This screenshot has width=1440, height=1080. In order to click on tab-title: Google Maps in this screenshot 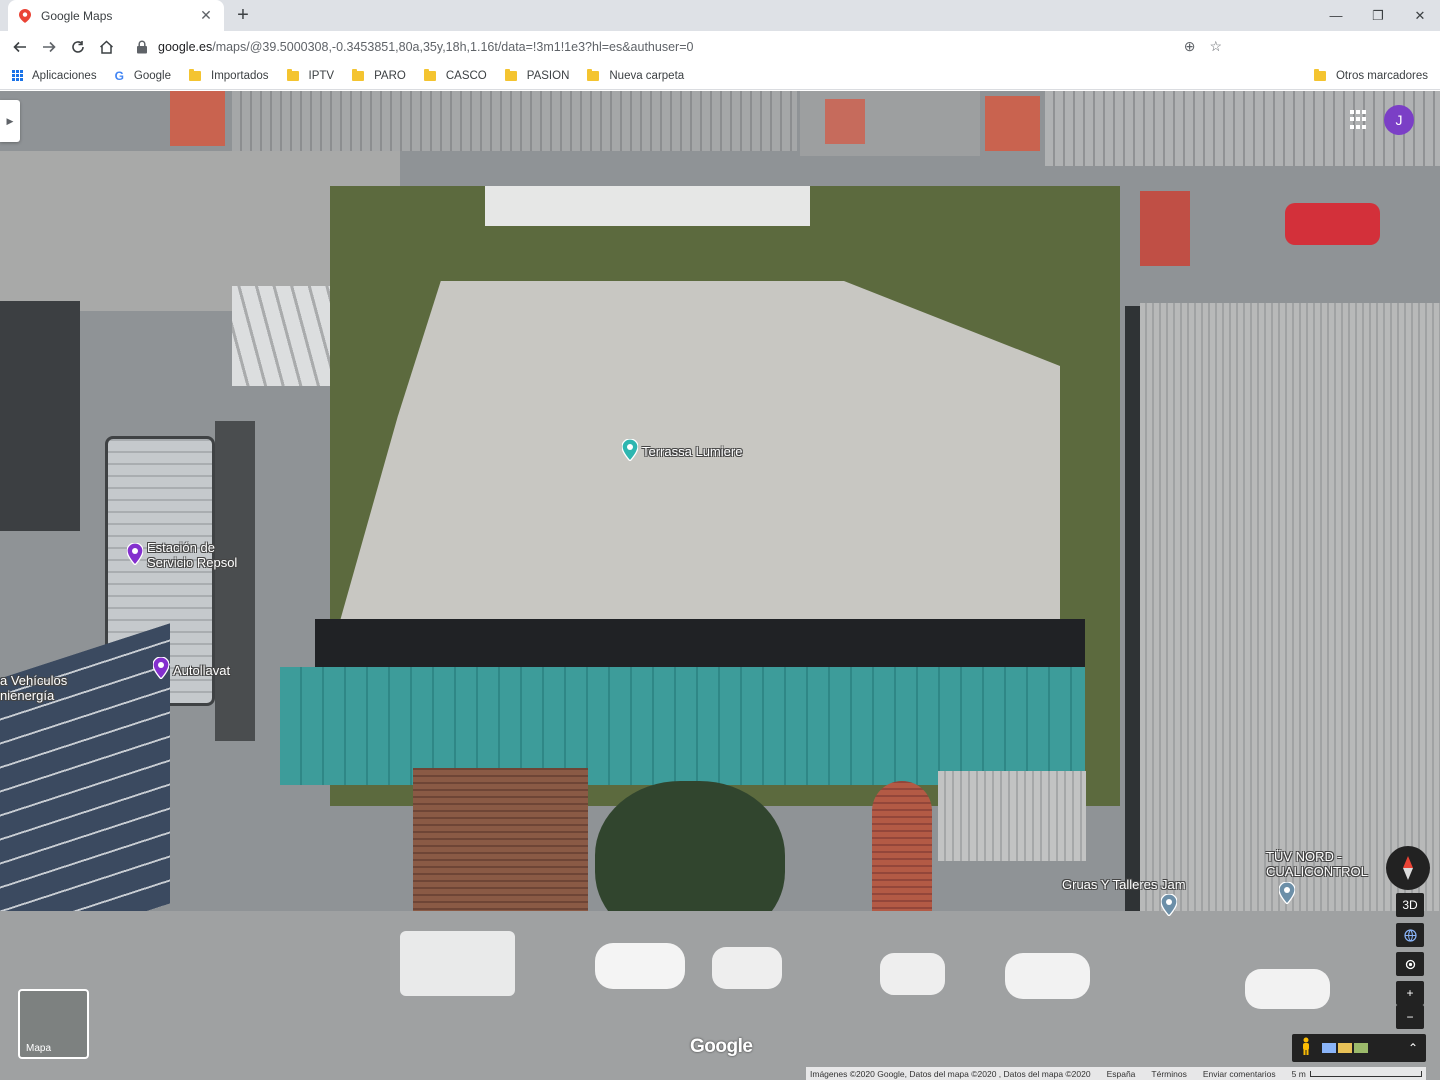, I will do `click(77, 15)`.